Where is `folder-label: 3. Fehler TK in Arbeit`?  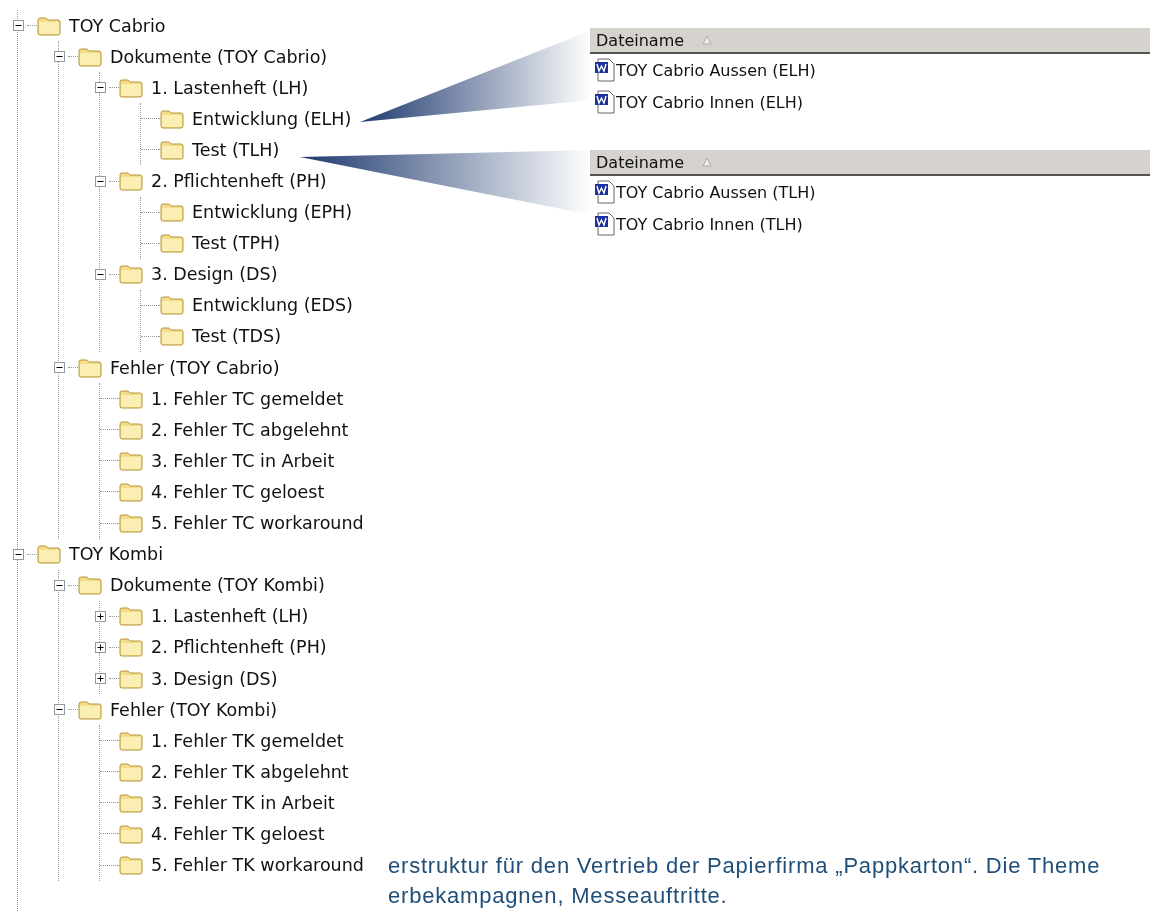 folder-label: 3. Fehler TK in Arbeit is located at coordinates (243, 802).